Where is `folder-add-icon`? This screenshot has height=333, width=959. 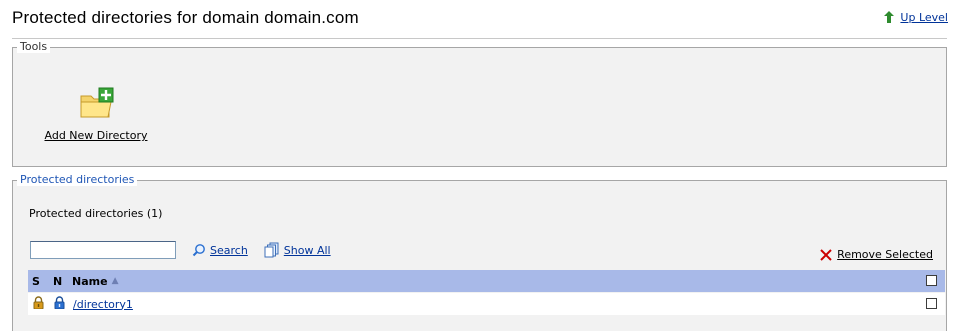 folder-add-icon is located at coordinates (97, 102).